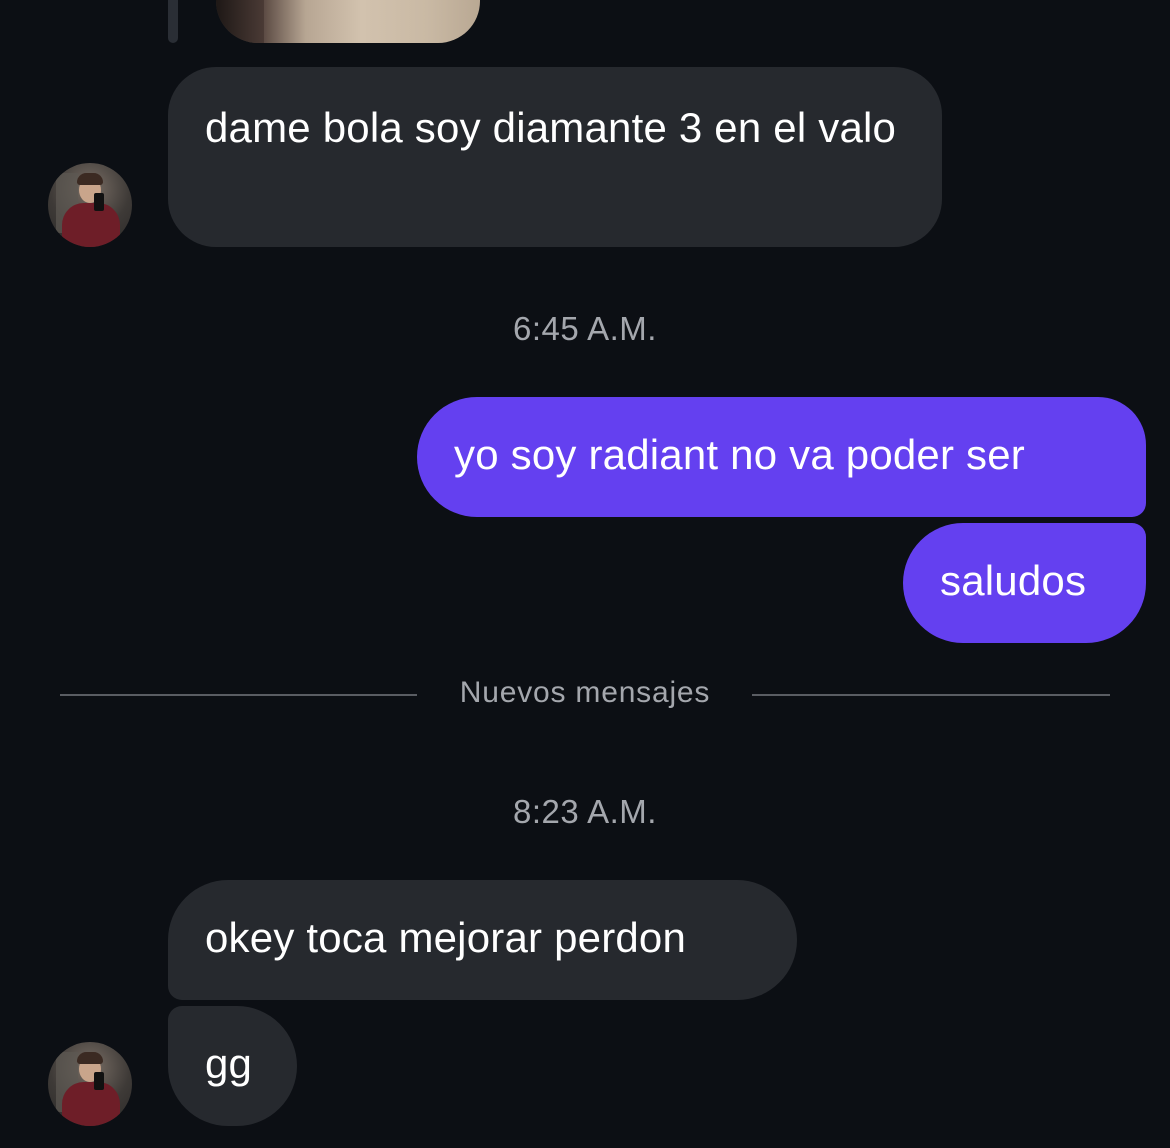  I want to click on shared-photo-thumbnail, so click(348, 21).